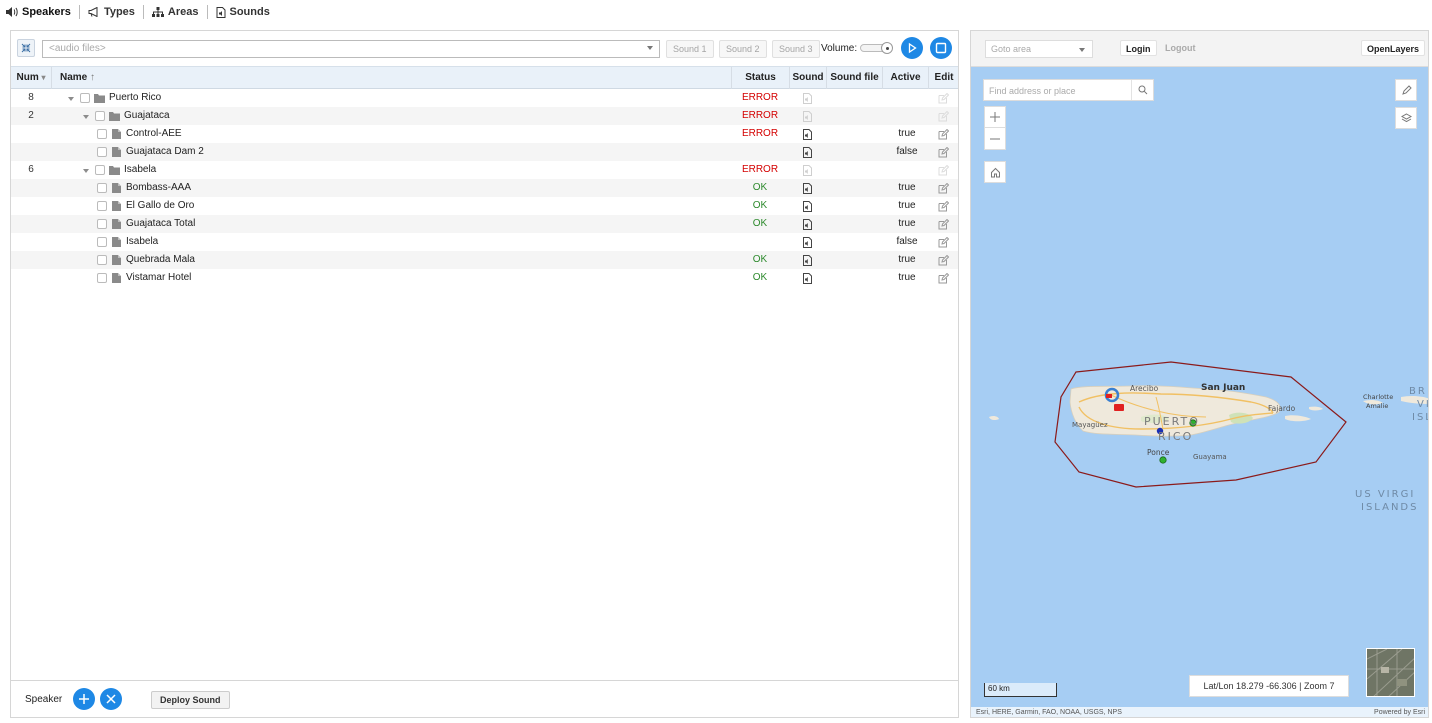  Describe the element at coordinates (484, 224) in the screenshot. I see `table-row: Guajataca Total OK true` at that location.